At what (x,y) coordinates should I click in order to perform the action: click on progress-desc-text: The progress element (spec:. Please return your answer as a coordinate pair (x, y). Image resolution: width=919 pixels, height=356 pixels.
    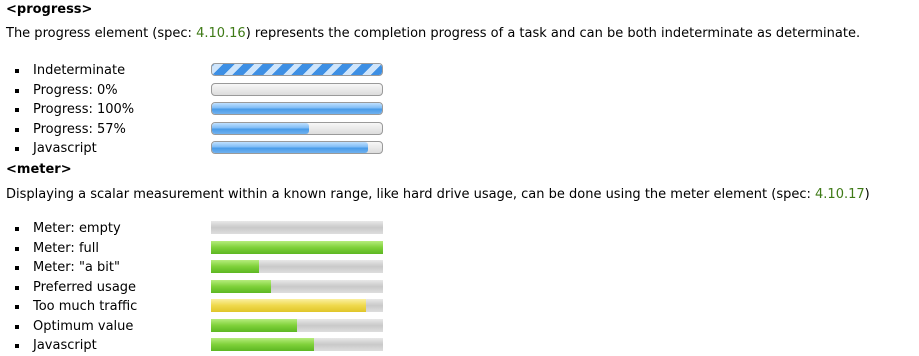
    Looking at the image, I should click on (101, 33).